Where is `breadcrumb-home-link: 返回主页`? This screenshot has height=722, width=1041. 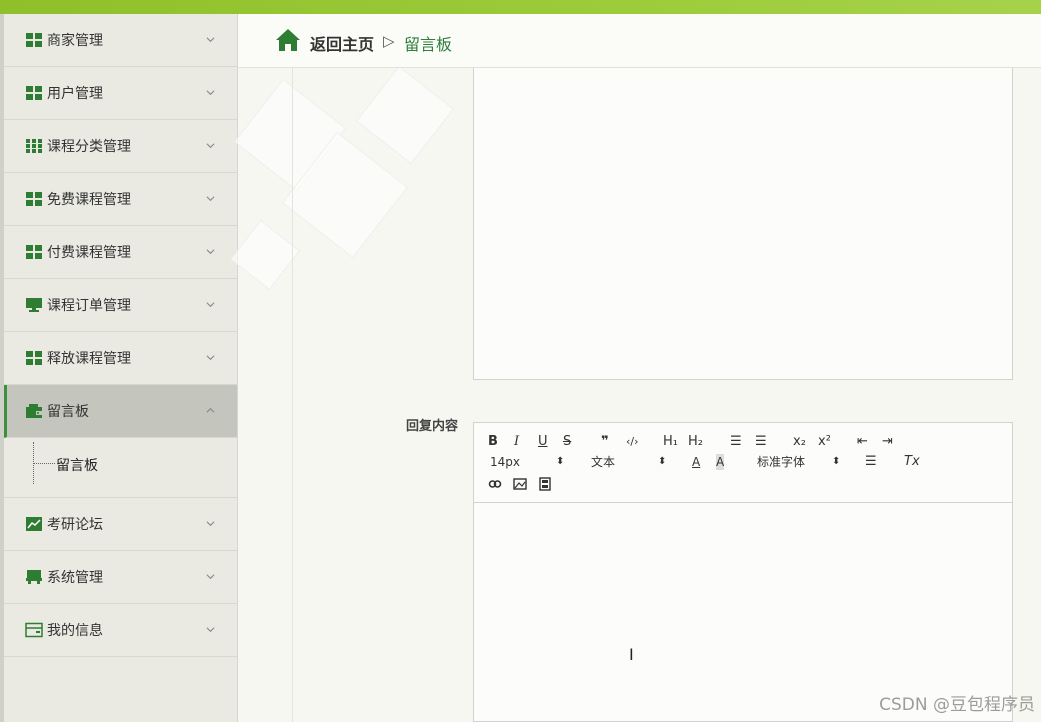
breadcrumb-home-link: 返回主页 is located at coordinates (342, 43).